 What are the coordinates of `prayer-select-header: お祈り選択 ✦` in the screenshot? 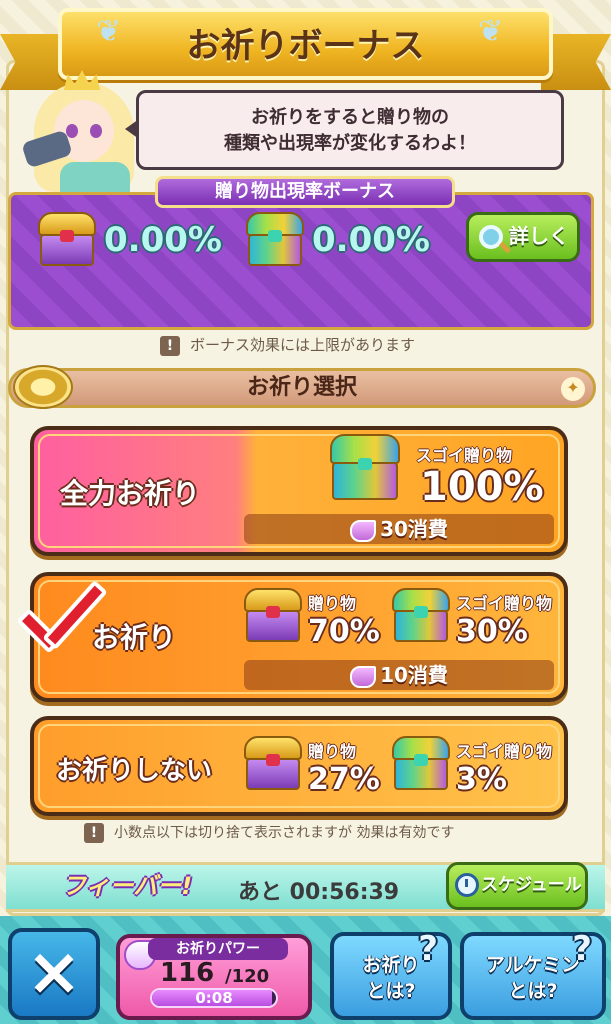 It's located at (302, 387).